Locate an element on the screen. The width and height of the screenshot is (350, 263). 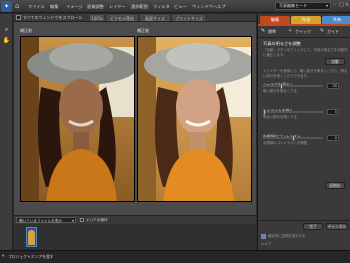
mode-button-label: 写真編集モード is located at coordinates (293, 5).